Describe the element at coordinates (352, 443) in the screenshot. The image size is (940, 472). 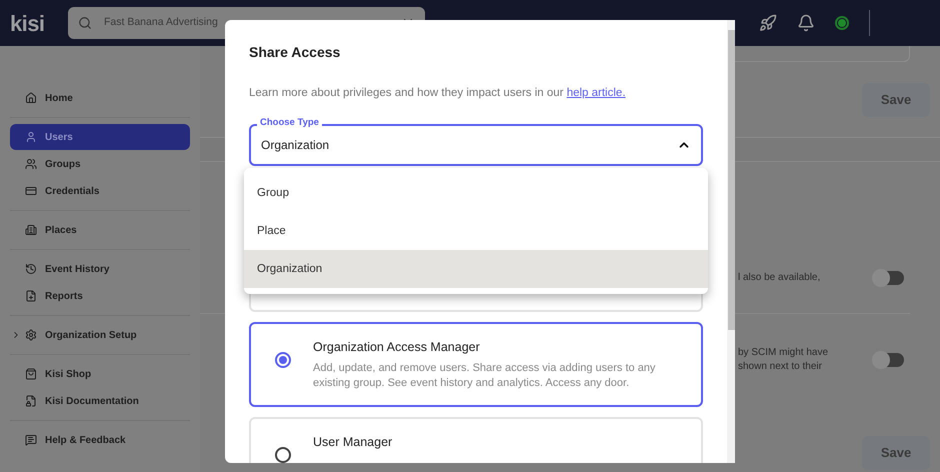
I see `role-title: User Manager` at that location.